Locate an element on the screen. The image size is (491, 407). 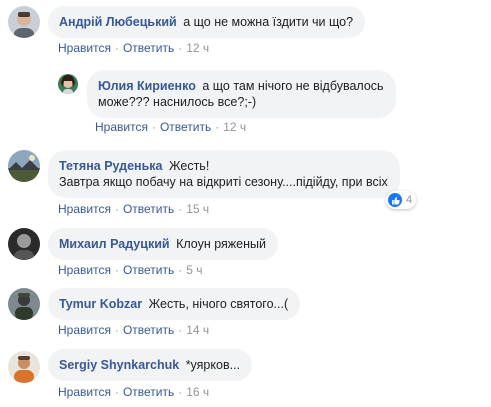
timestamp: 15 ч is located at coordinates (197, 209).